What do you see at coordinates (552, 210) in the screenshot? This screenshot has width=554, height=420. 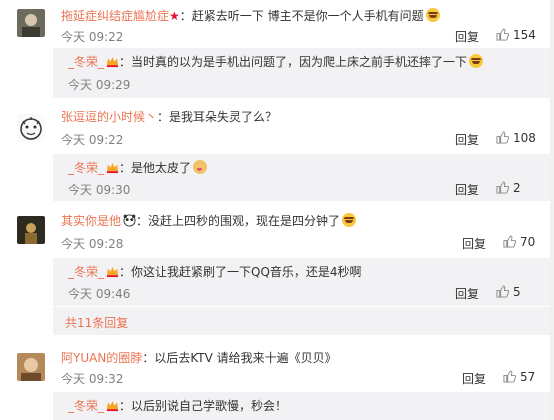 I see `scrollbar` at bounding box center [552, 210].